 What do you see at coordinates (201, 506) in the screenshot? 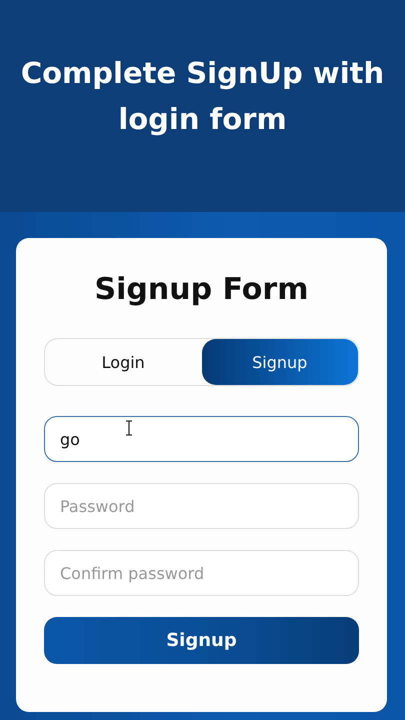
I see `input-field: Password` at bounding box center [201, 506].